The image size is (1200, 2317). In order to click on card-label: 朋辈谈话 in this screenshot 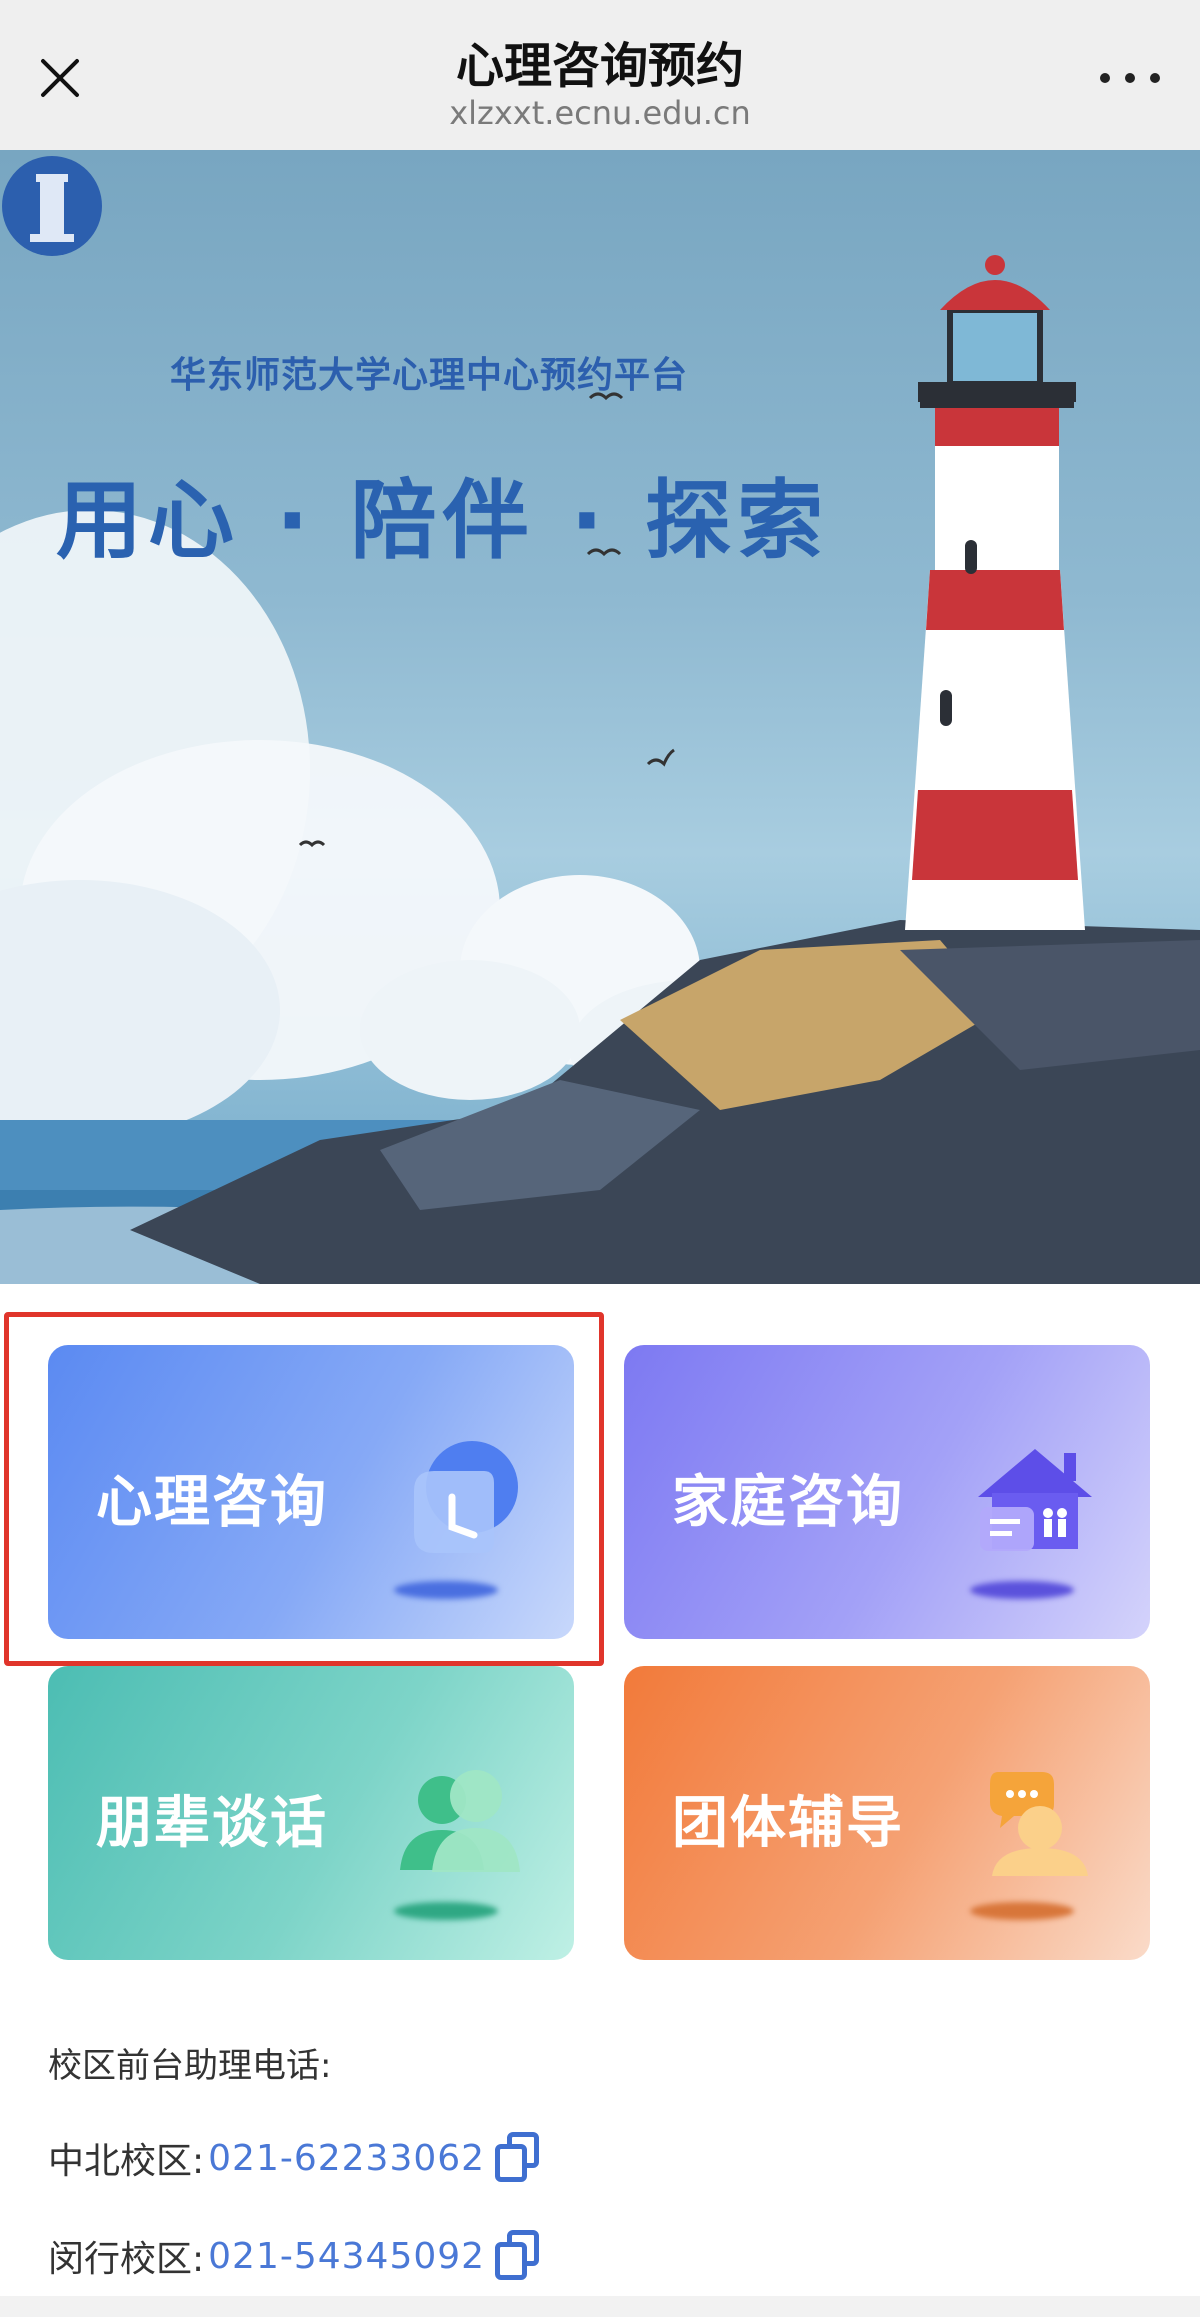, I will do `click(212, 1823)`.